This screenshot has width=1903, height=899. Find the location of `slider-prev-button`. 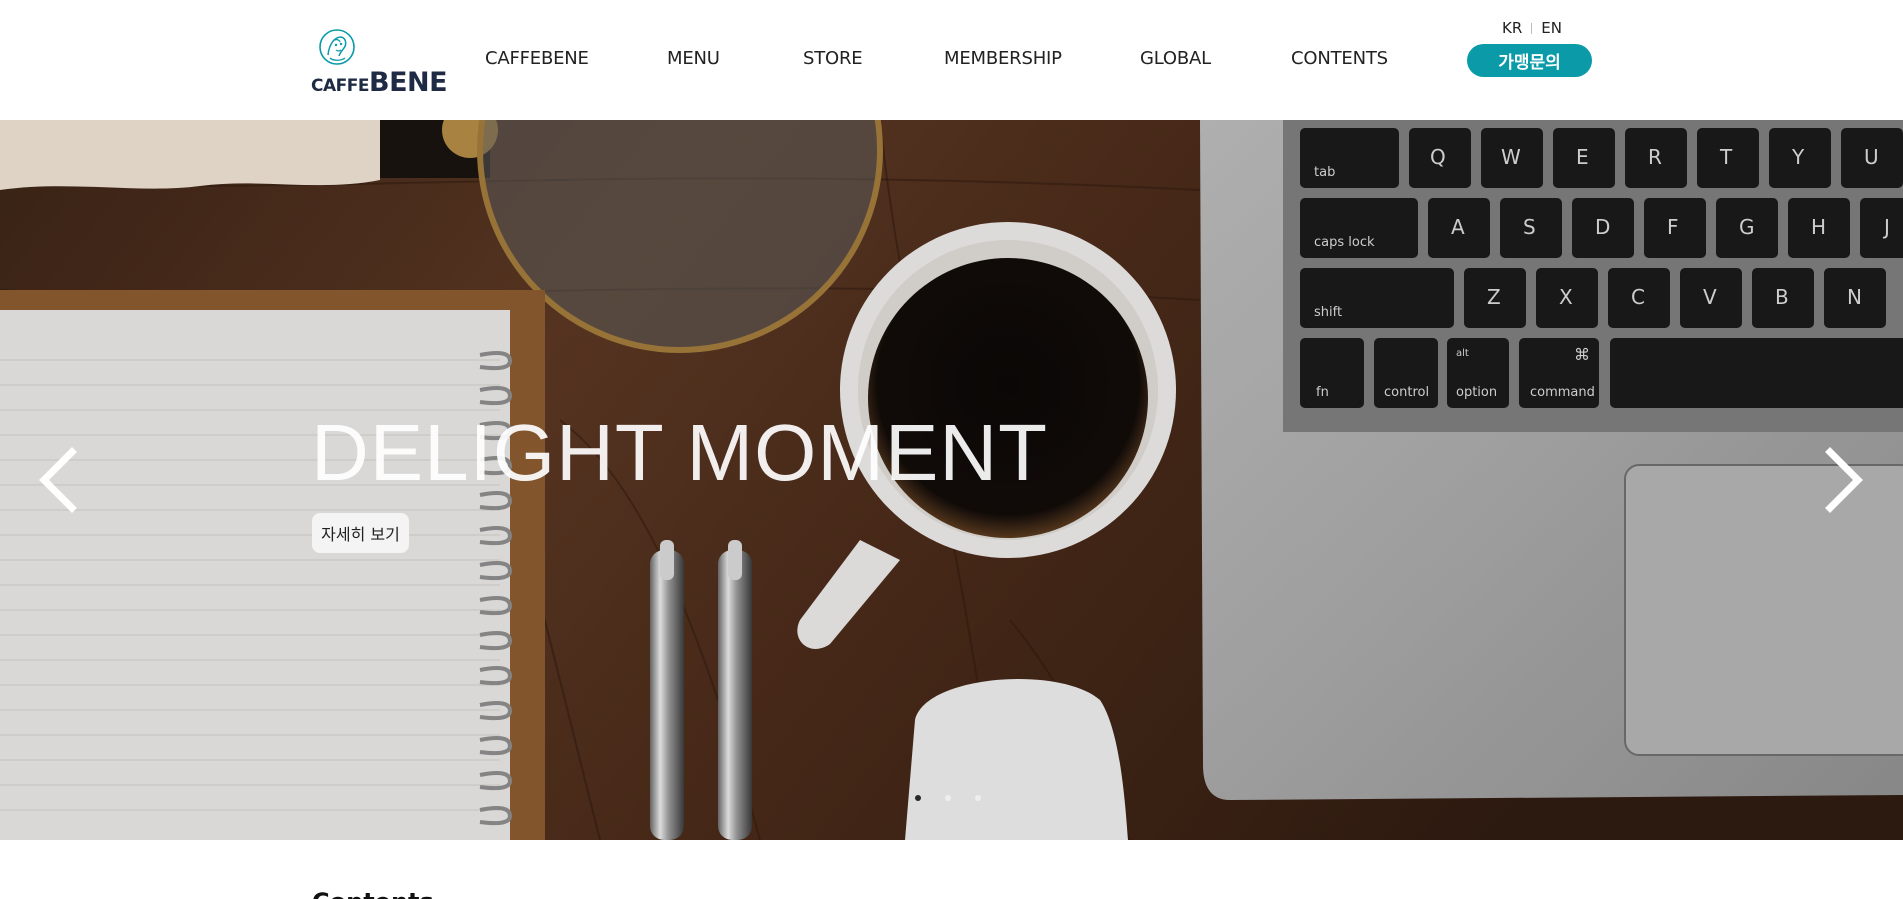

slider-prev-button is located at coordinates (60, 480).